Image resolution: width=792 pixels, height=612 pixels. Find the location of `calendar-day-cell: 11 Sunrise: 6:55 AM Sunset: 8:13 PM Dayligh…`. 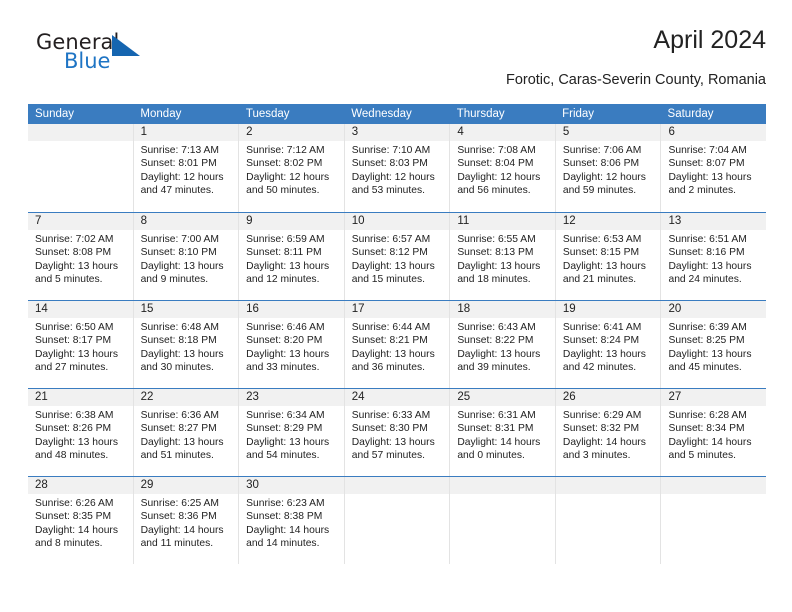

calendar-day-cell: 11 Sunrise: 6:55 AM Sunset: 8:13 PM Dayligh… is located at coordinates (503, 256).